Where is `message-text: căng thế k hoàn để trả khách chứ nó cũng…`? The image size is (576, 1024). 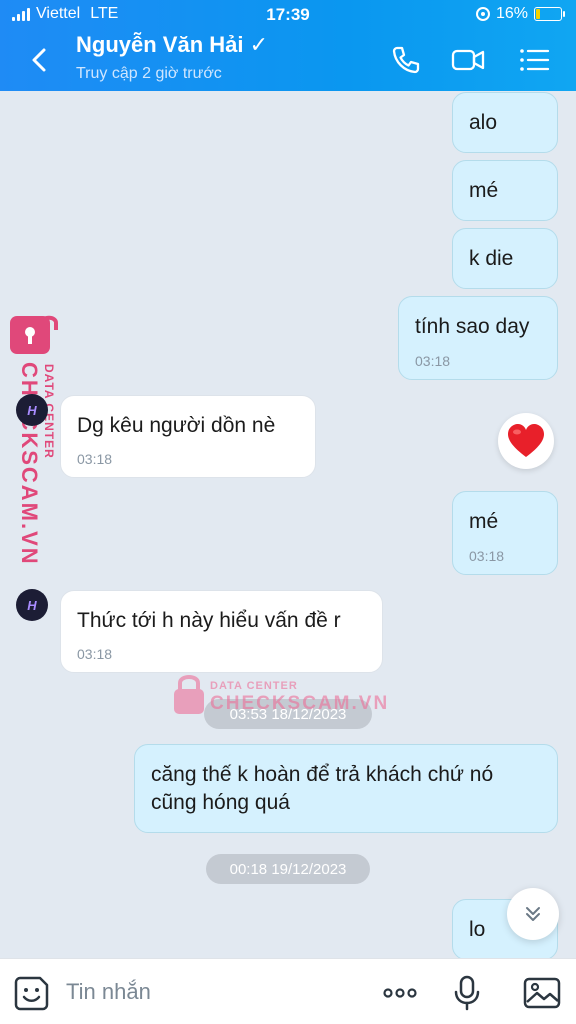 message-text: căng thế k hoàn để trả khách chứ nó cũng… is located at coordinates (322, 788).